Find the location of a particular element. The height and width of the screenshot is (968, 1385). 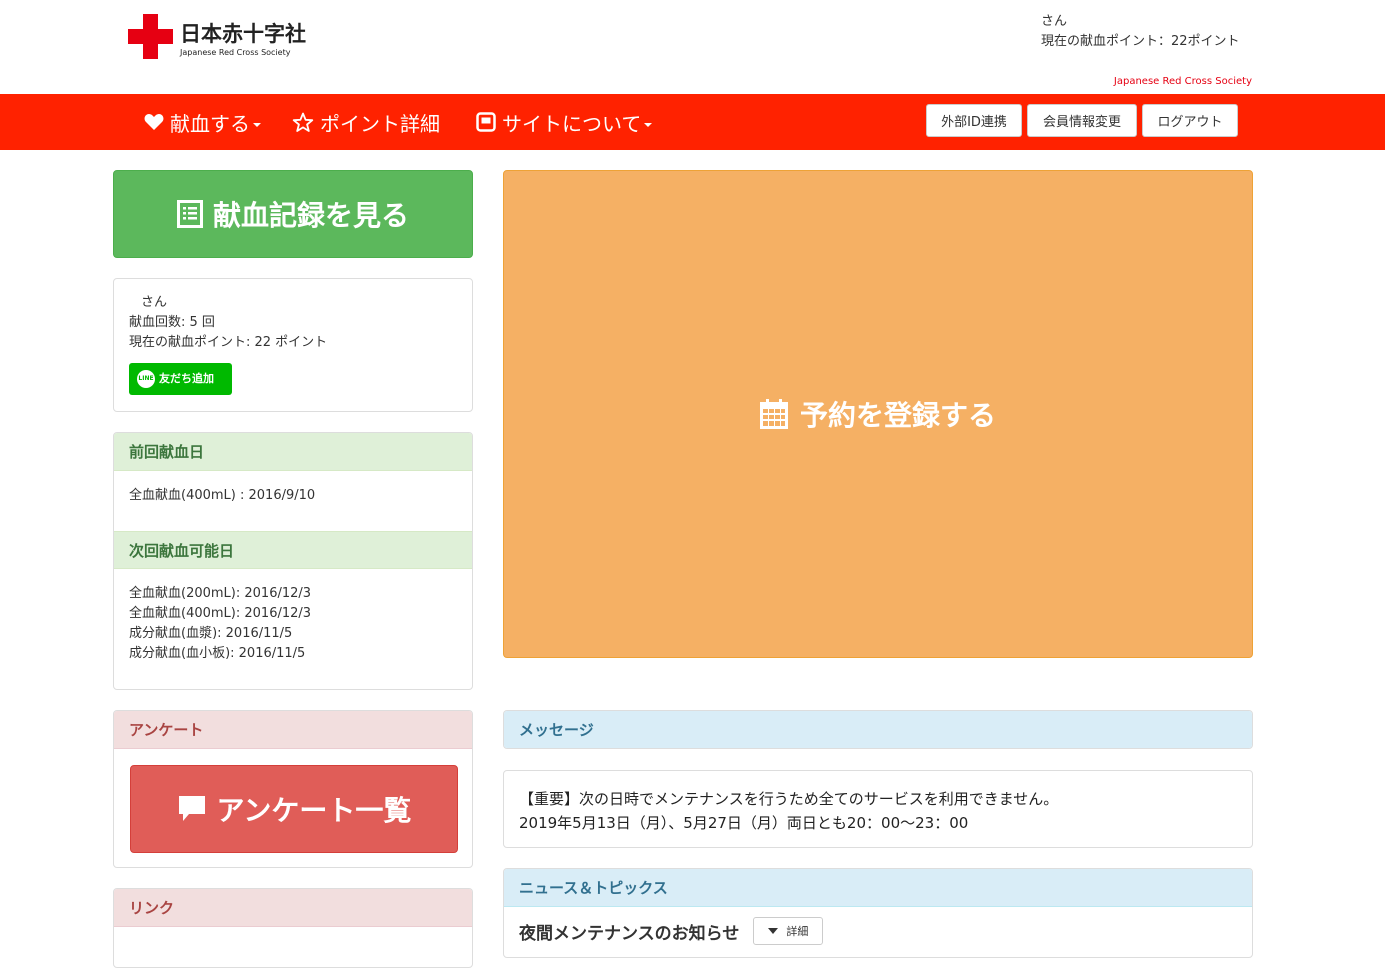

news-detail-button: 詳細 is located at coordinates (788, 931).